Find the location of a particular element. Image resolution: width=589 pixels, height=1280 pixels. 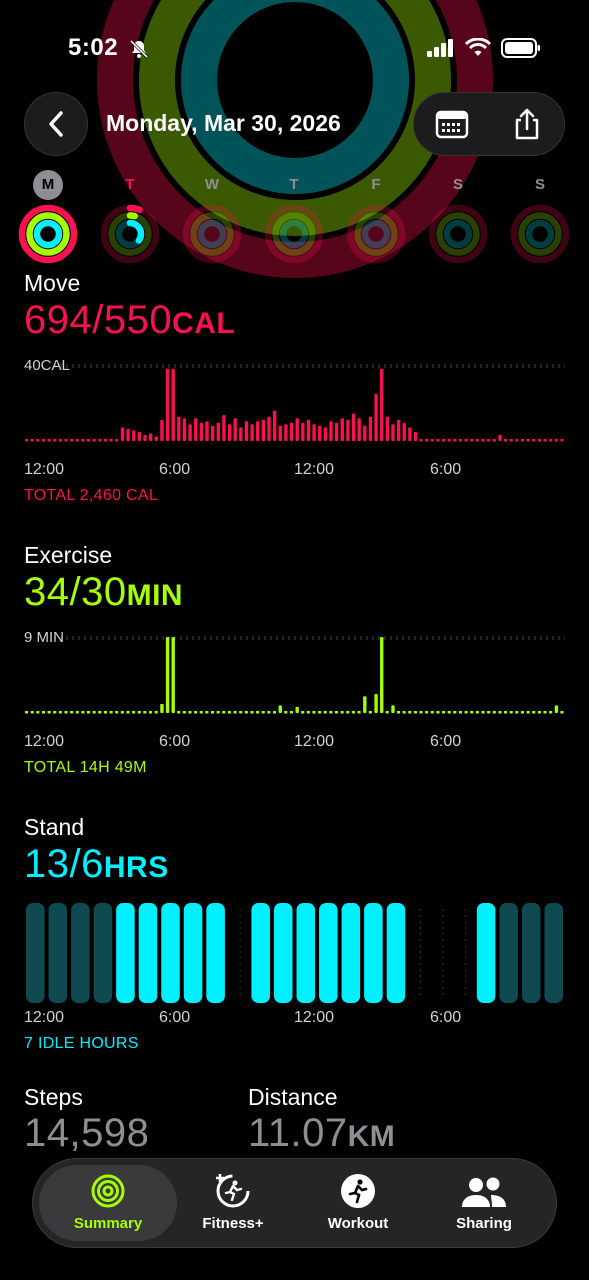

day-5: S is located at coordinates (458, 219).